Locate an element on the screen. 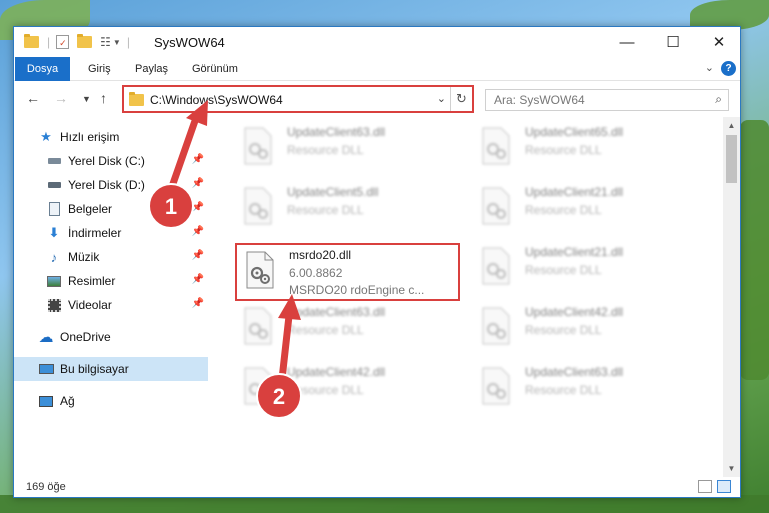 The width and height of the screenshot is (769, 513). refresh-icon: ↻ is located at coordinates (461, 99).